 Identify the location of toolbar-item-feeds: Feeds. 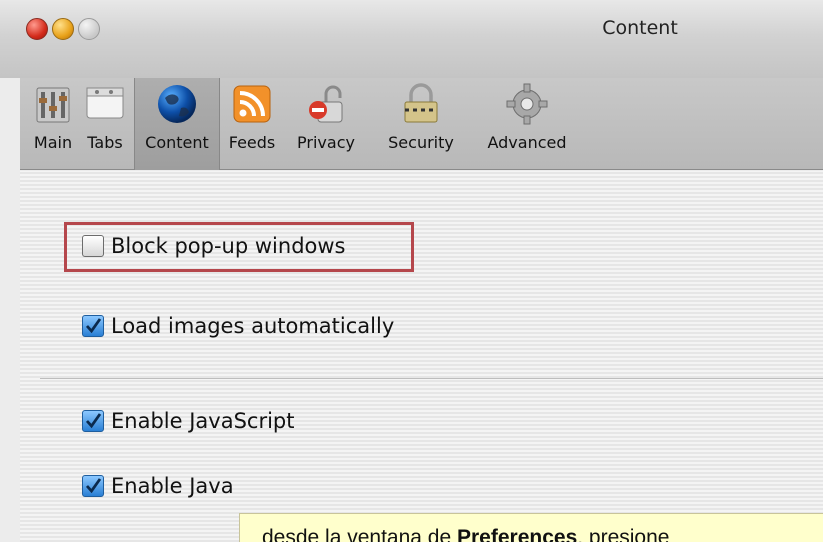
(252, 124).